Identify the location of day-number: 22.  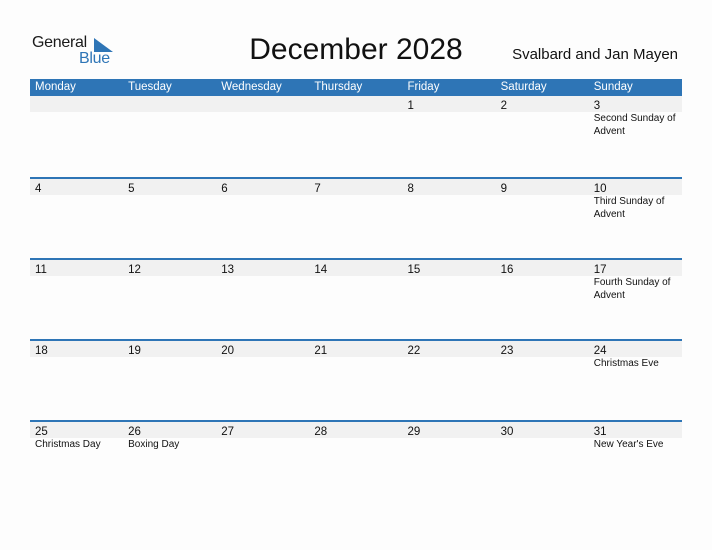
(414, 351).